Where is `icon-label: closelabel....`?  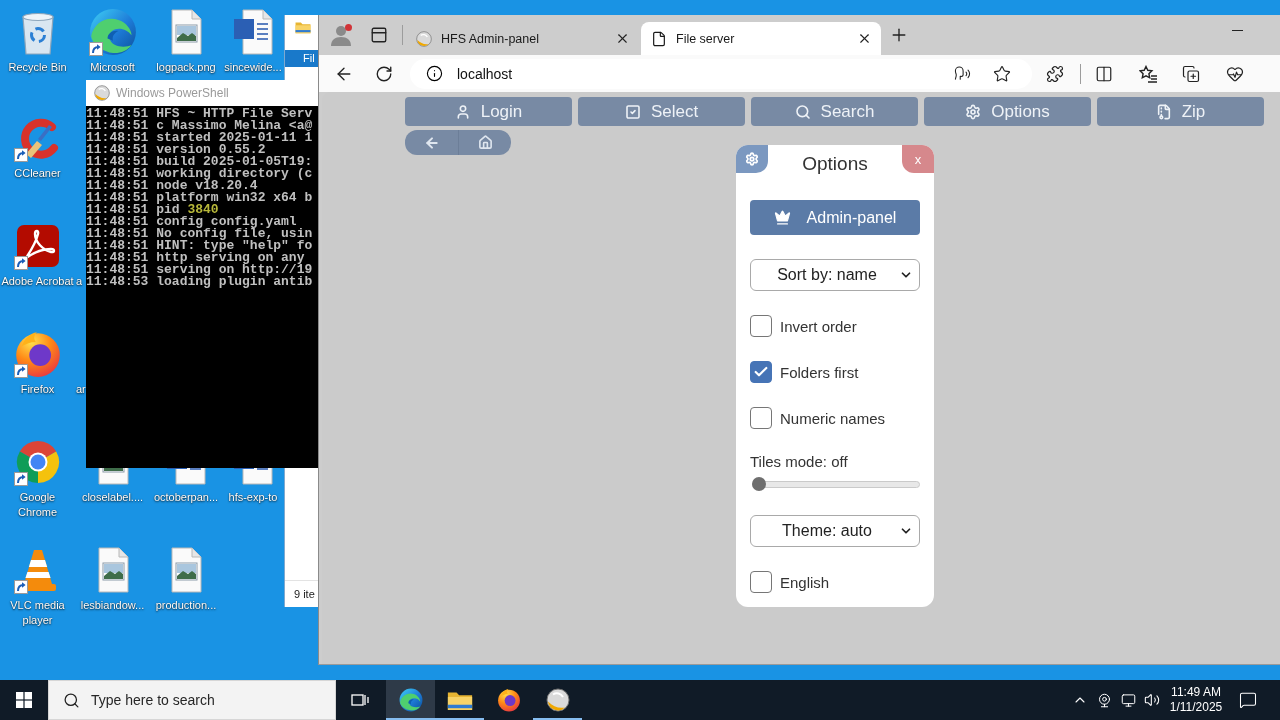
icon-label: closelabel.... is located at coordinates (112, 497).